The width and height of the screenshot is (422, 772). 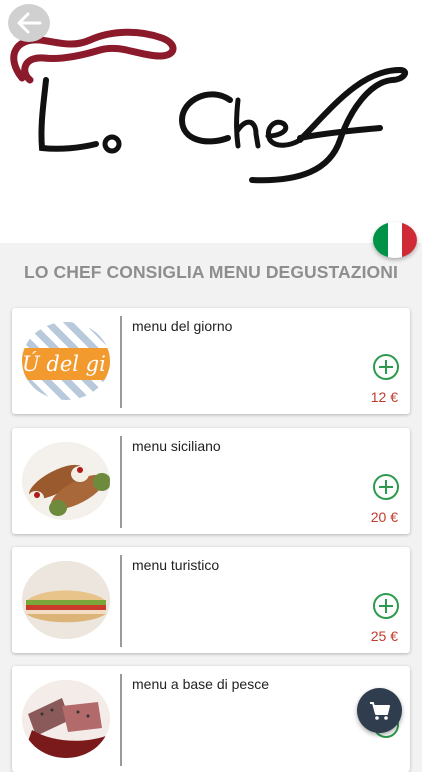 What do you see at coordinates (211, 481) in the screenshot?
I see `menu-card: menu siciliano 20 €` at bounding box center [211, 481].